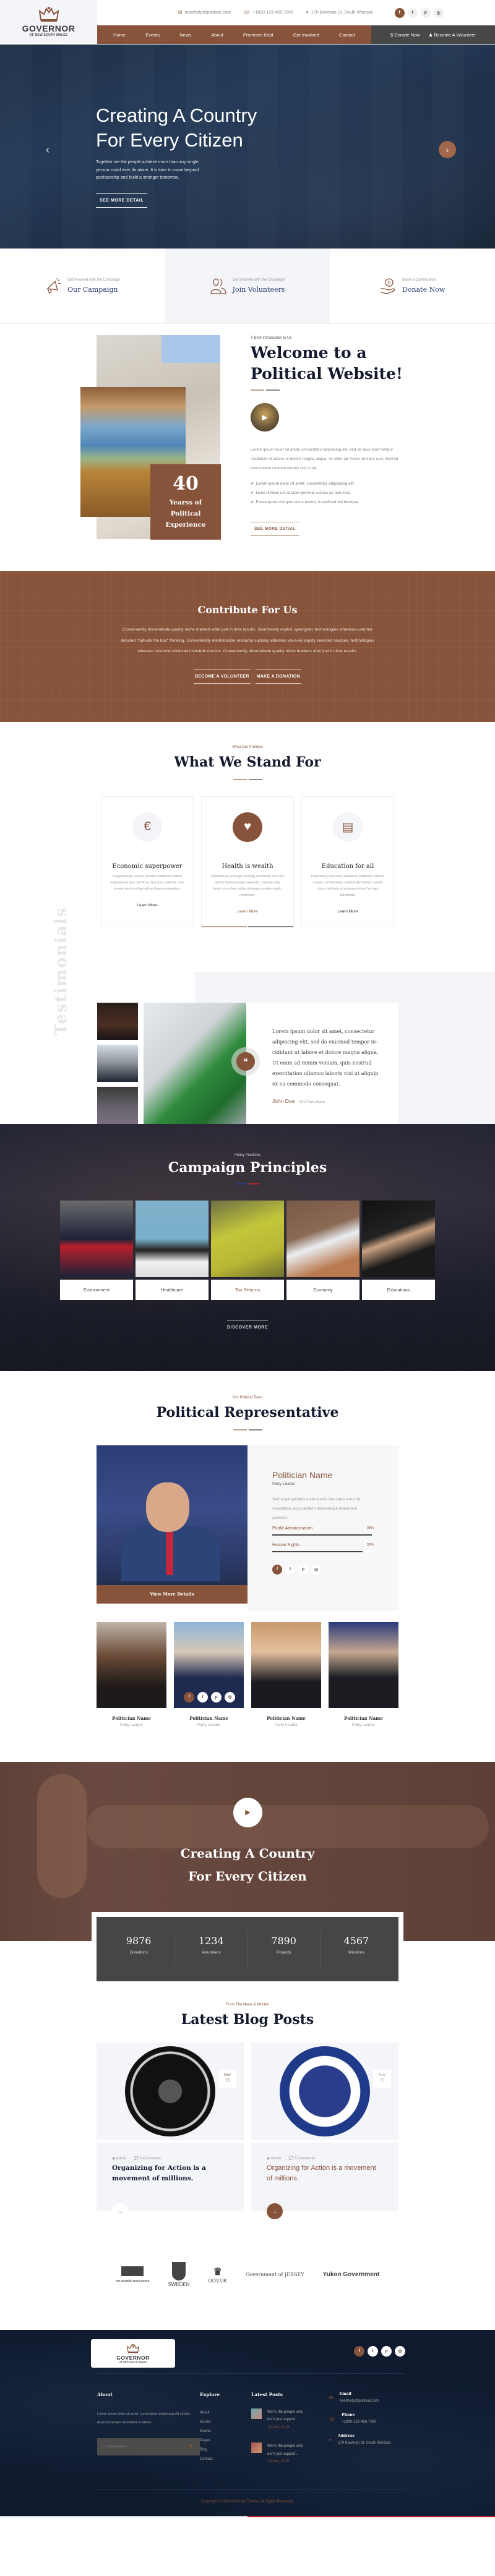  I want to click on nav-promises-kept: Promises Kept, so click(258, 35).